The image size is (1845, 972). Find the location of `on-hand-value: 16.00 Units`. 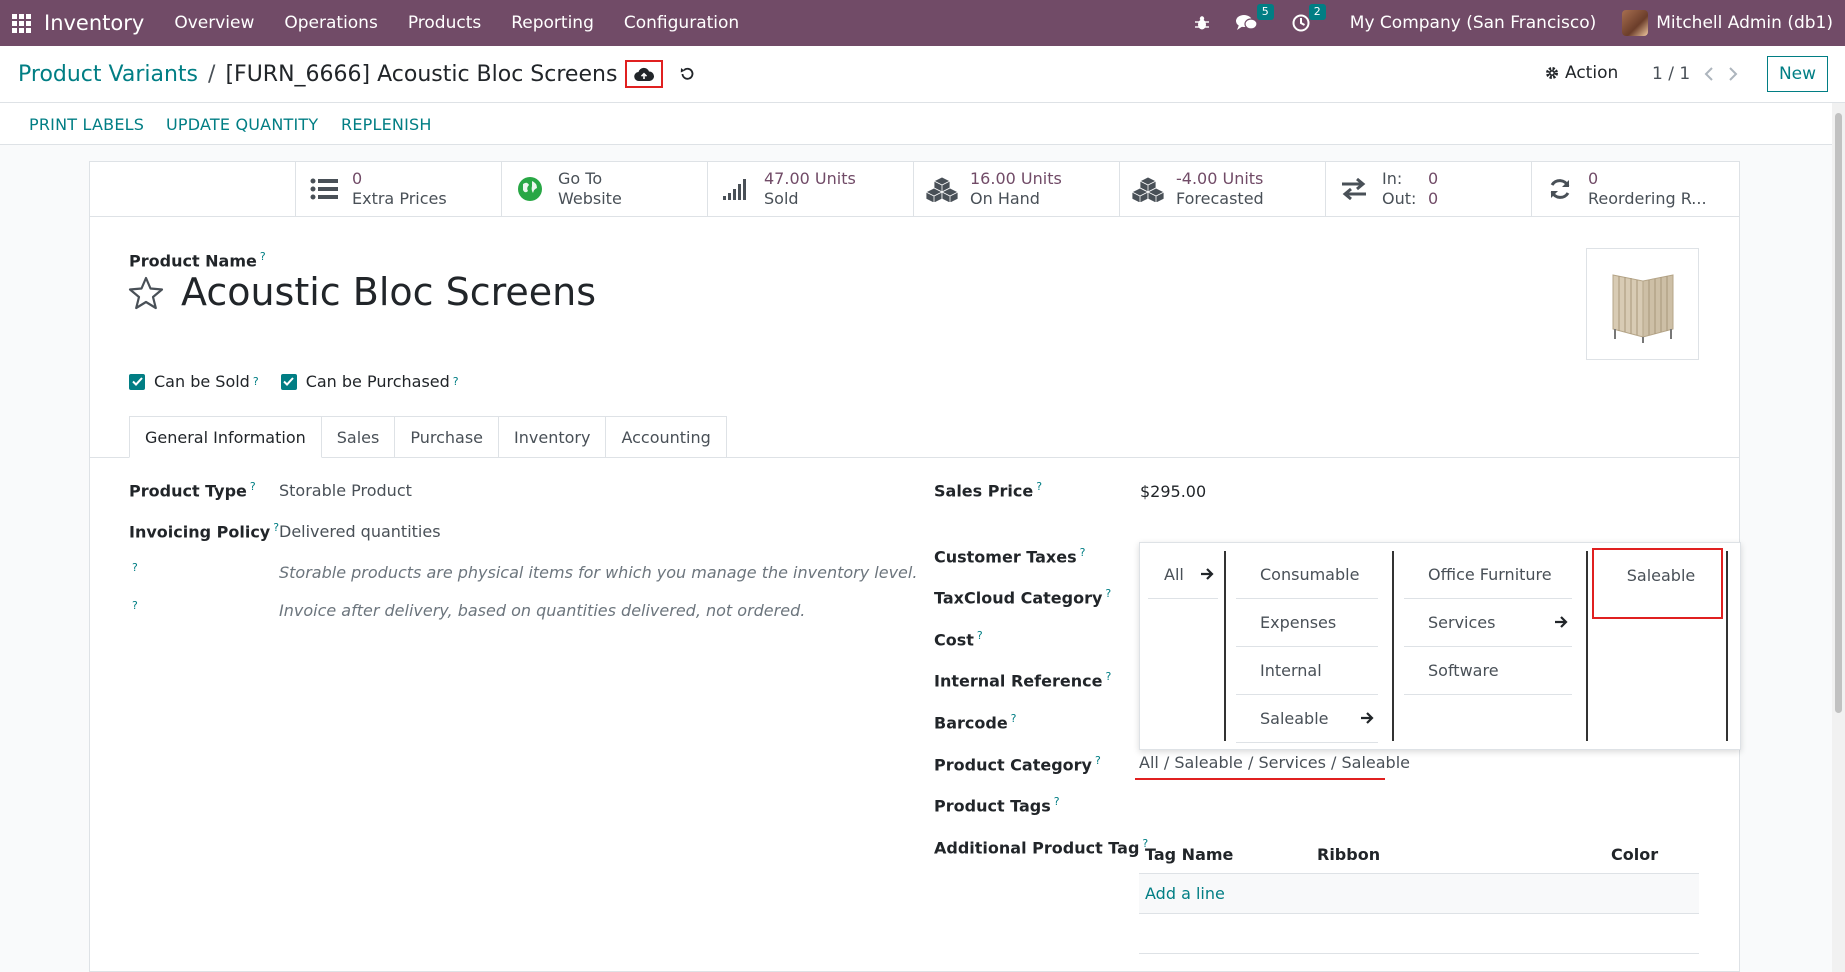

on-hand-value: 16.00 Units is located at coordinates (1016, 178).